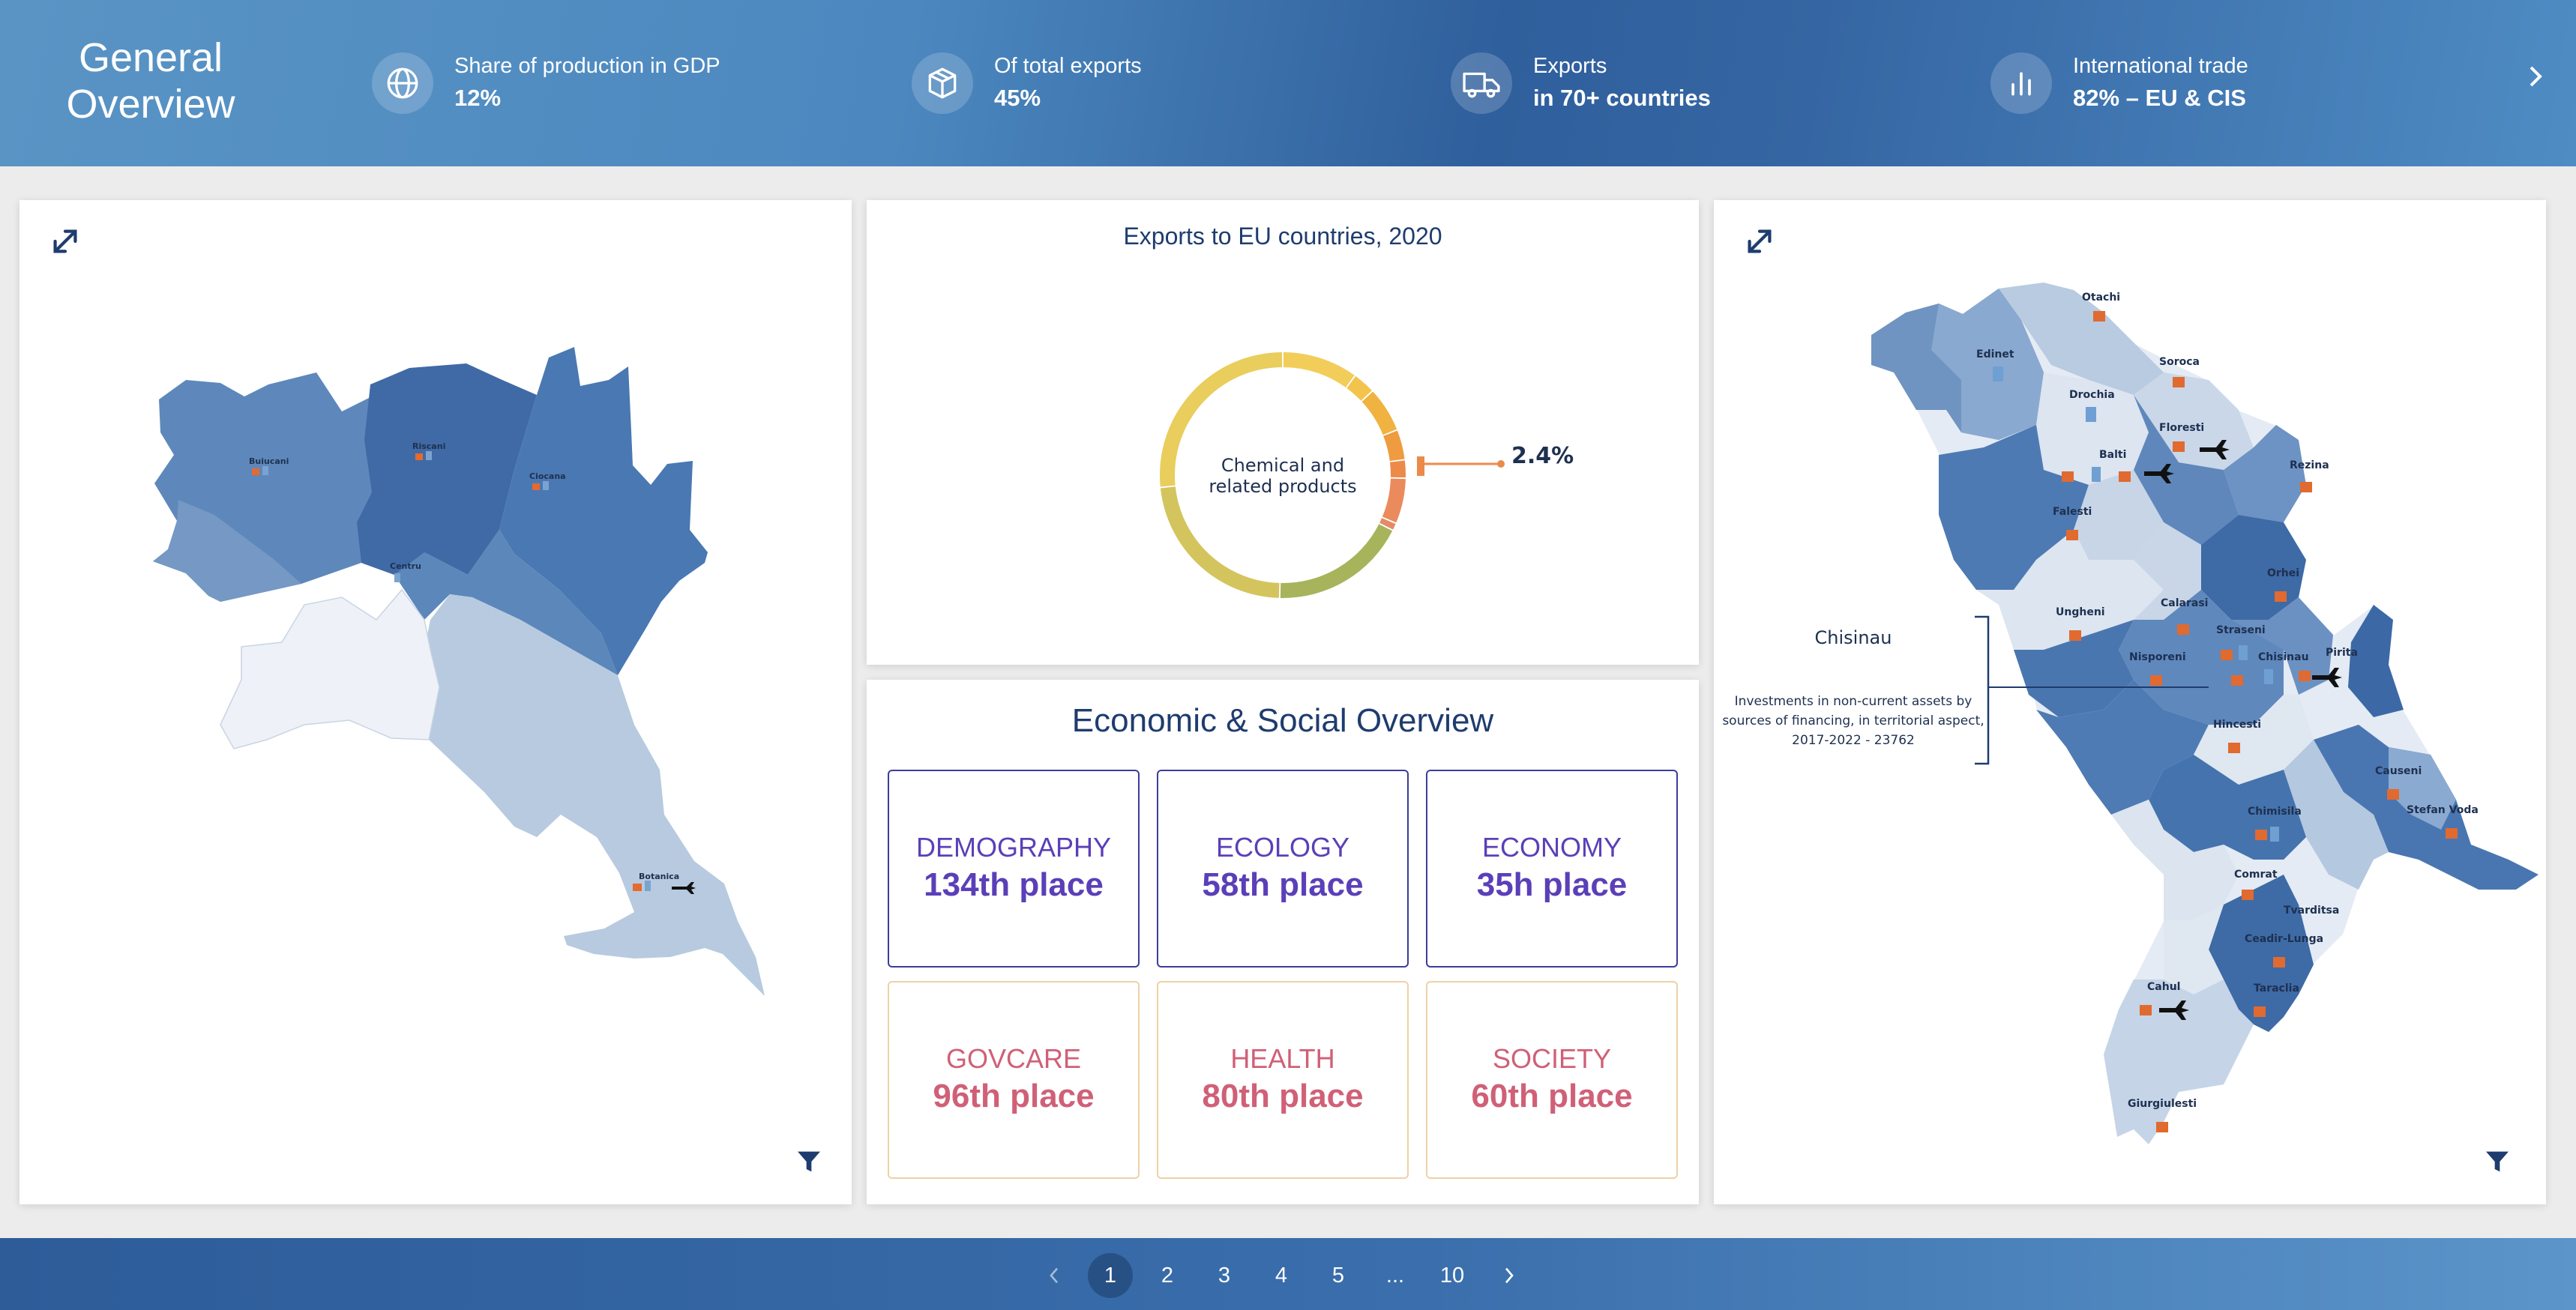  I want to click on map-label-orhei: Orhei, so click(2283, 573).